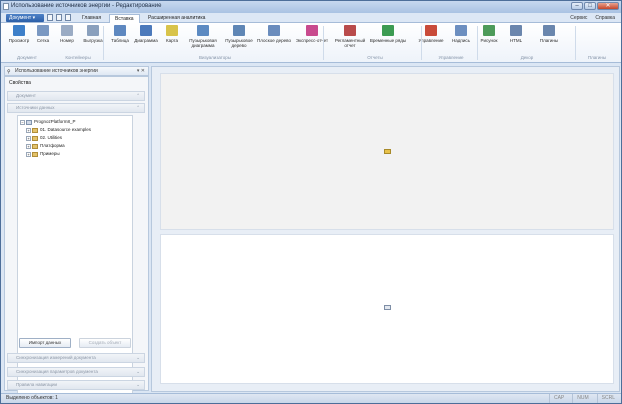 The width and height of the screenshot is (622, 404). I want to click on accordion-parameter-sync: Синхронизация параметров документа ⌄, so click(76, 372).